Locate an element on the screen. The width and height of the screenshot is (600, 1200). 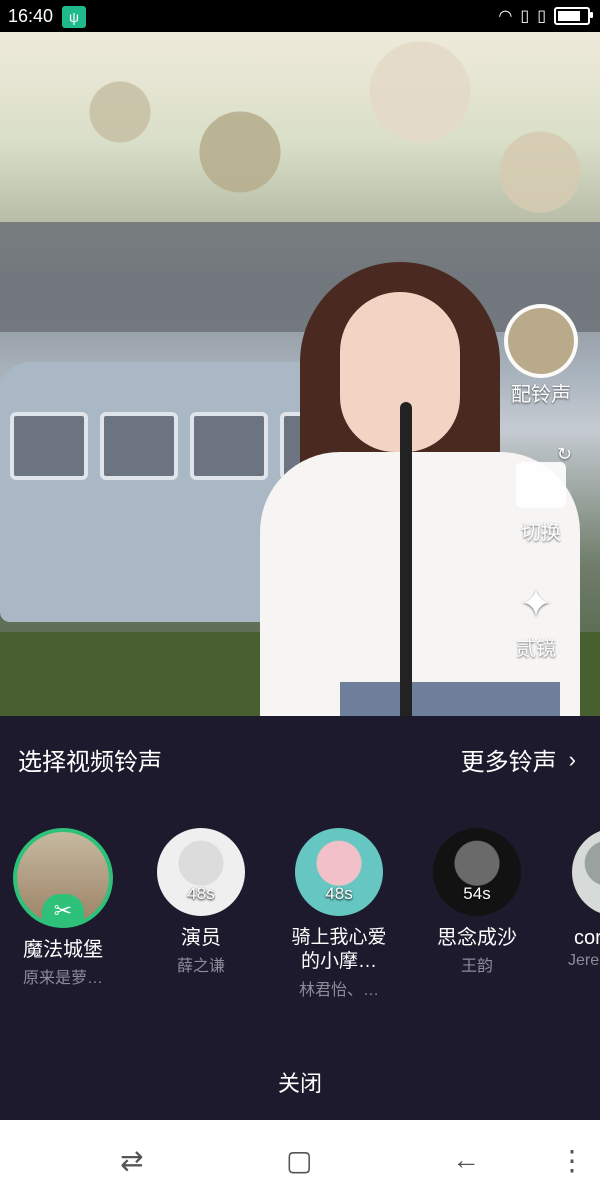
song-item: 48s 演员 薛之谦 is located at coordinates (201, 902).